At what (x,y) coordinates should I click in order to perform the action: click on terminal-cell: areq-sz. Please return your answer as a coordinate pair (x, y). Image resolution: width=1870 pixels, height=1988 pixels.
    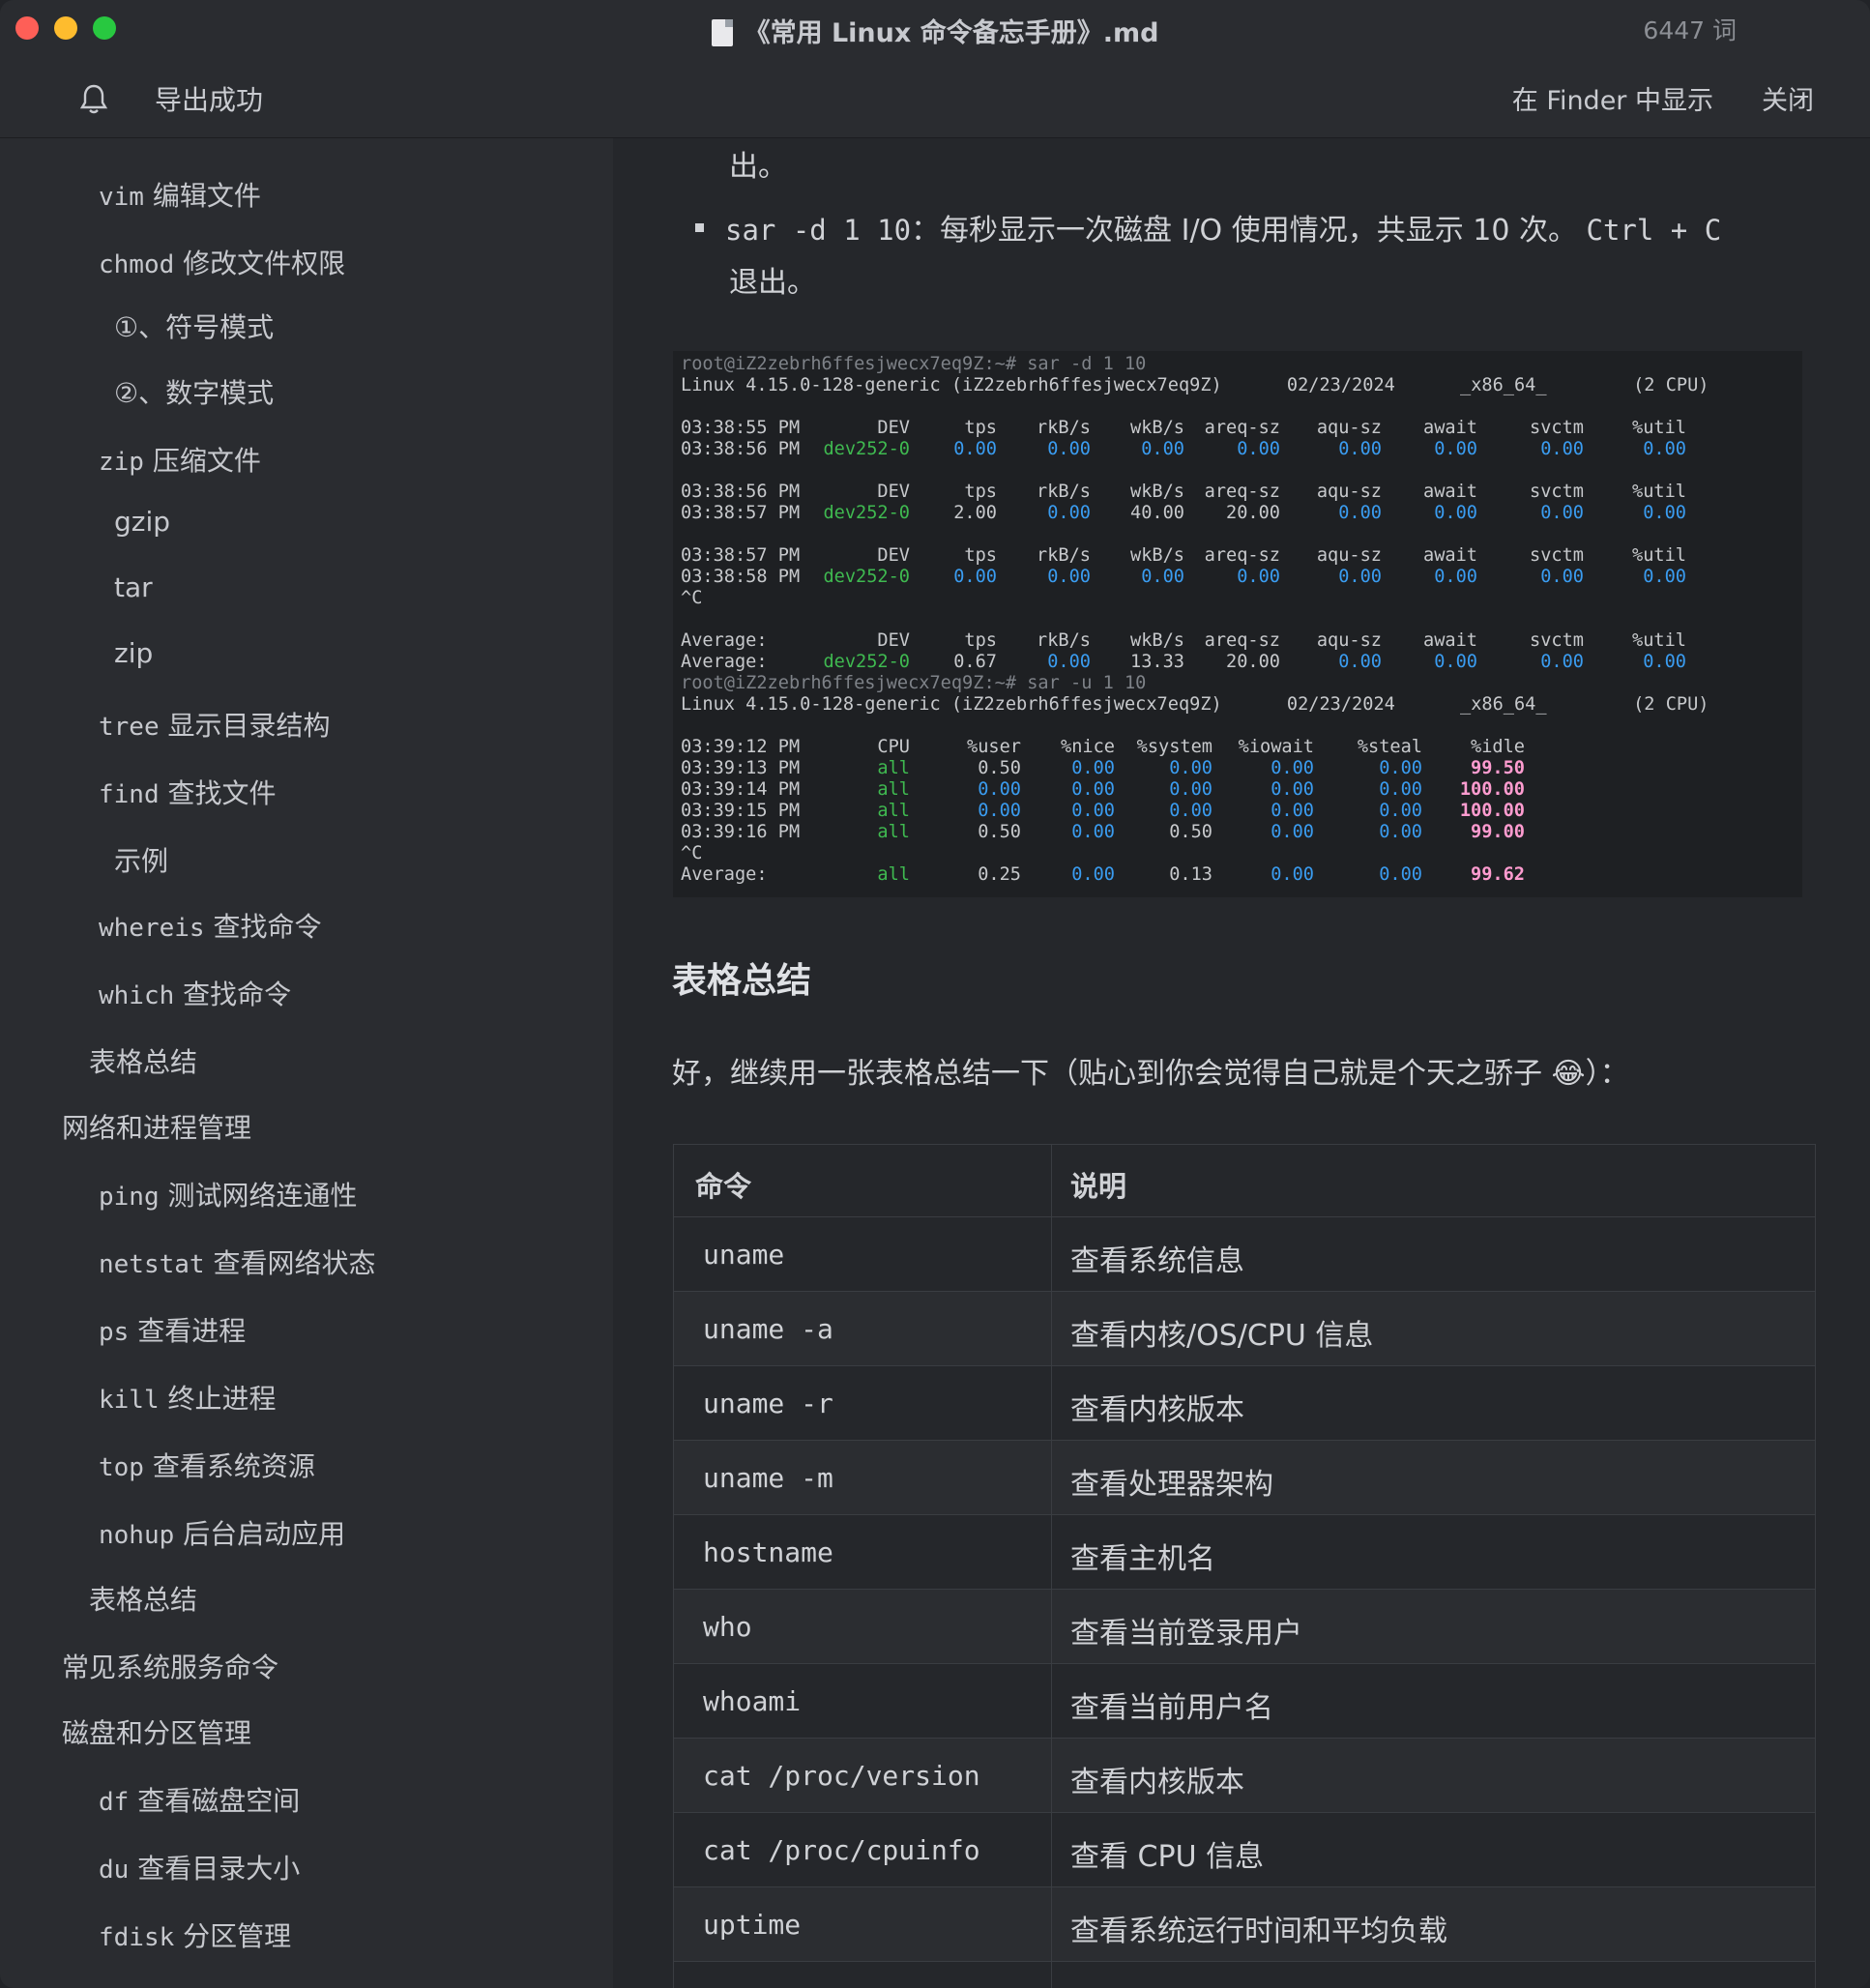
    Looking at the image, I should click on (1242, 555).